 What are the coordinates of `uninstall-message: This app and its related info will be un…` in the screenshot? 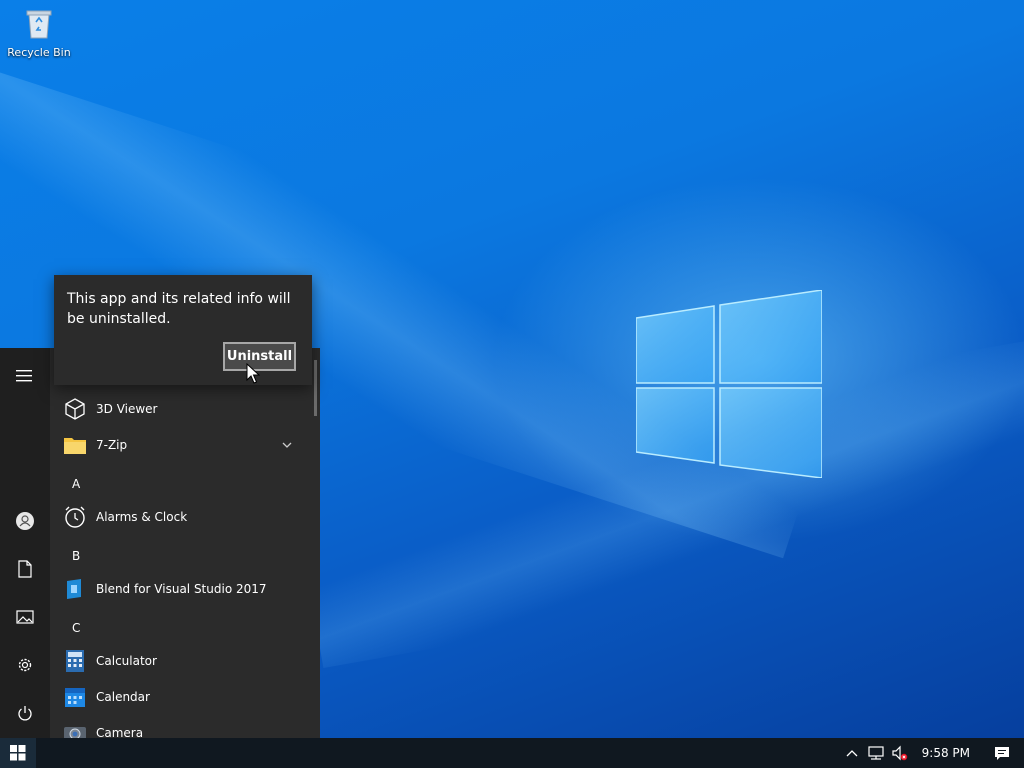 It's located at (179, 309).